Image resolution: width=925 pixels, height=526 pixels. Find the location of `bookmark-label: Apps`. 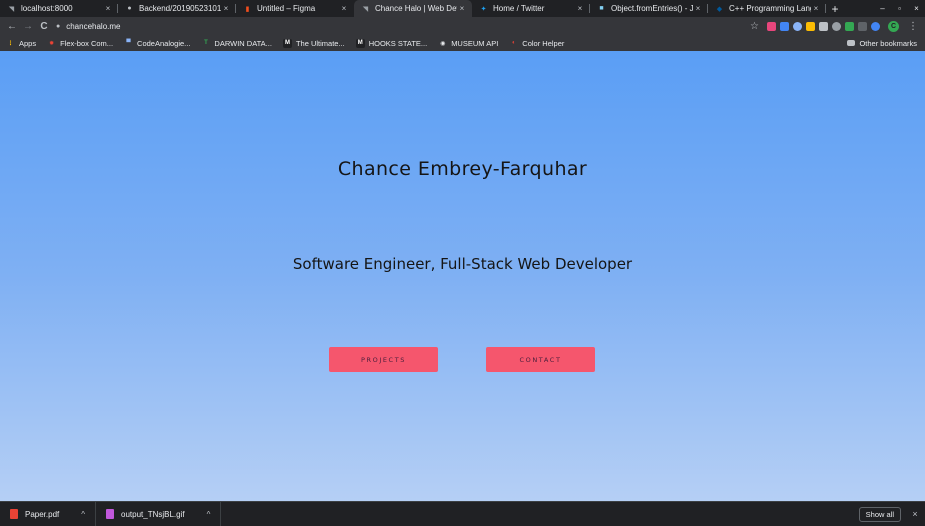

bookmark-label: Apps is located at coordinates (28, 43).